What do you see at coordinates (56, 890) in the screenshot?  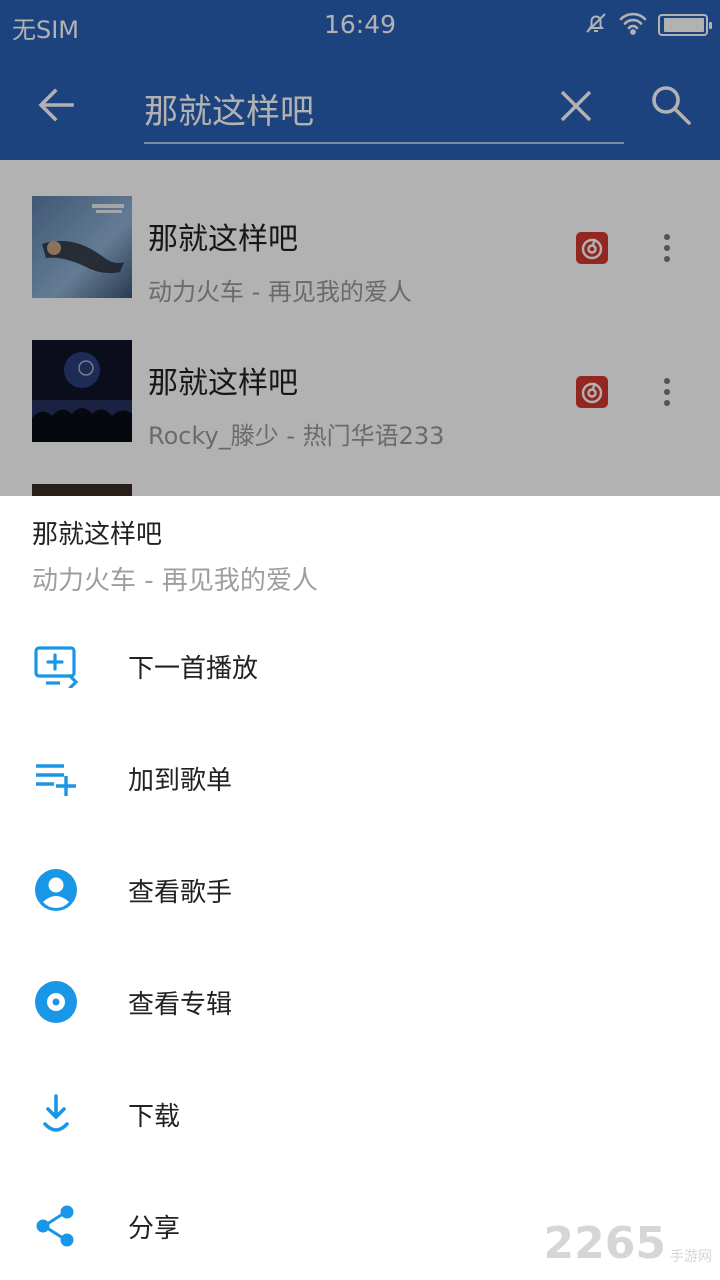 I see `artist-icon` at bounding box center [56, 890].